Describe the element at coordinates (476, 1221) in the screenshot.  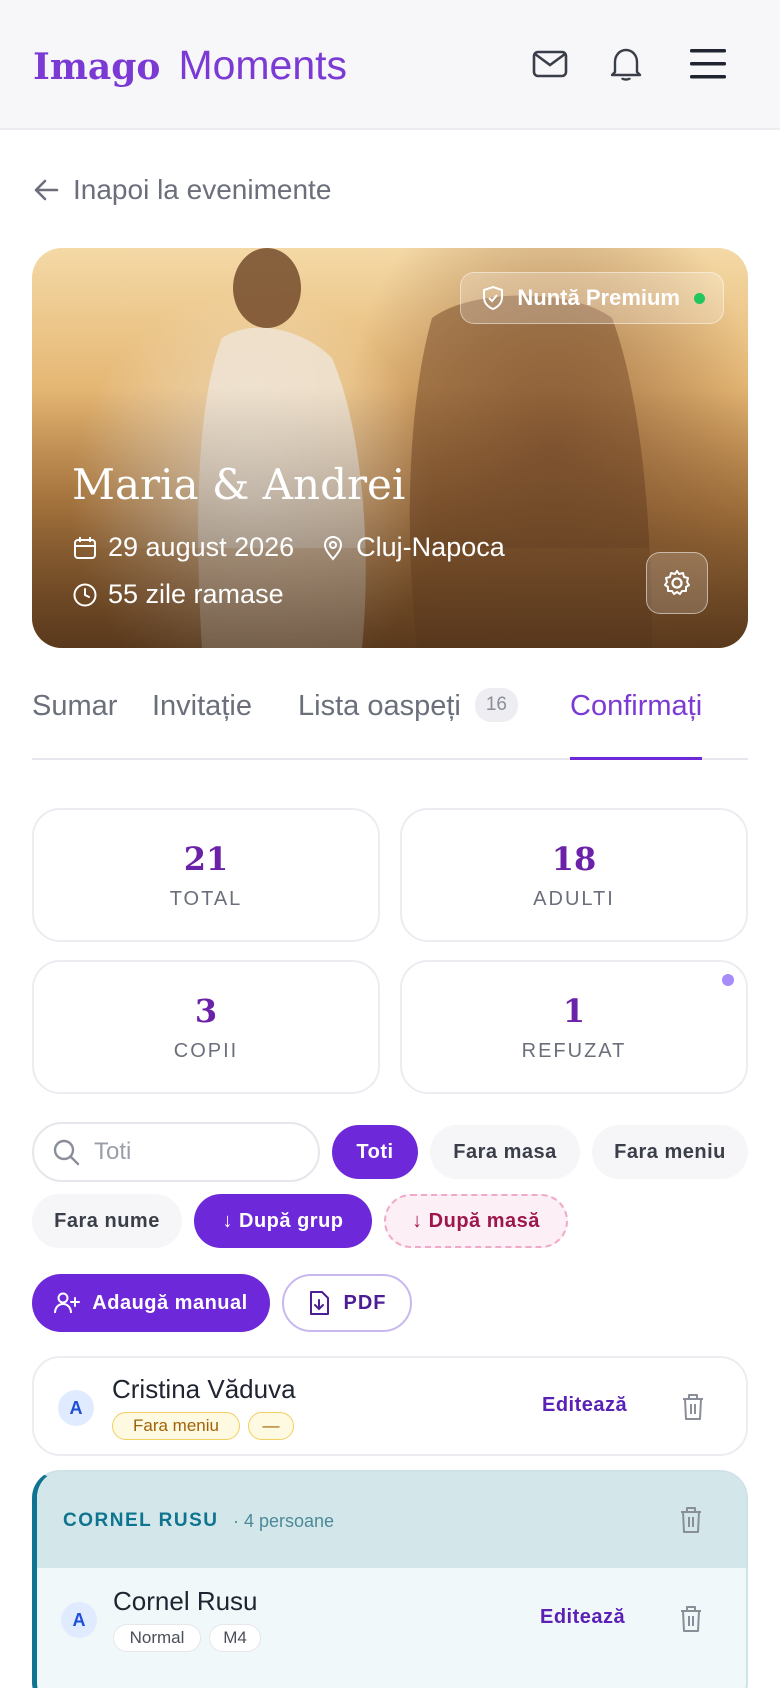
I see `sort-by-table: ↓ După masă` at that location.